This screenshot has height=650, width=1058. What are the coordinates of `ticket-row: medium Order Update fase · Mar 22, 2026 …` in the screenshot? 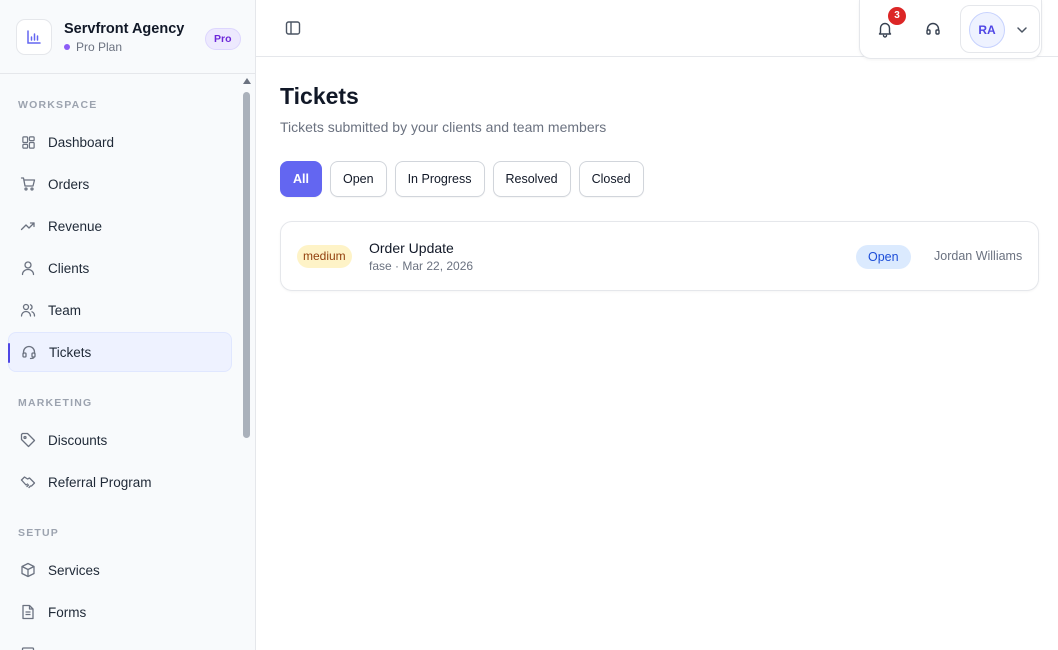 It's located at (659, 256).